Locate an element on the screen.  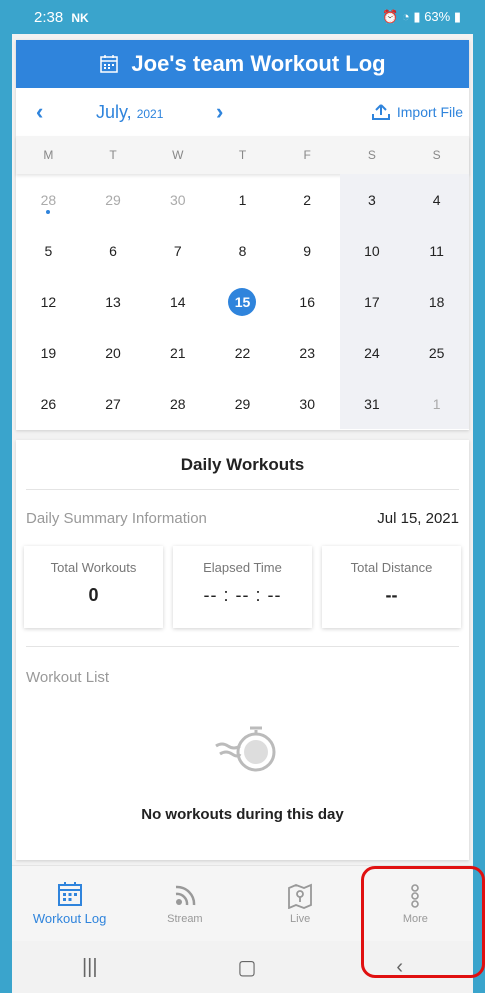
day-number: 20 is located at coordinates (113, 352).